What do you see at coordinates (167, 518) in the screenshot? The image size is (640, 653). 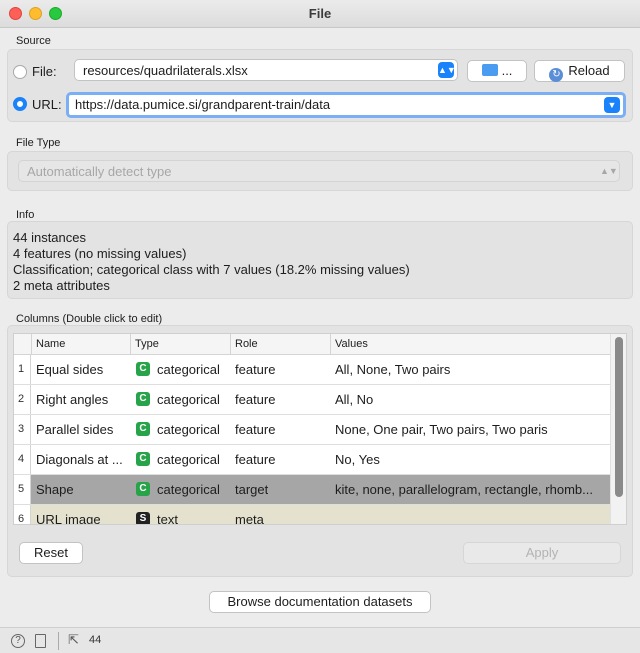 I see `column-type: text` at bounding box center [167, 518].